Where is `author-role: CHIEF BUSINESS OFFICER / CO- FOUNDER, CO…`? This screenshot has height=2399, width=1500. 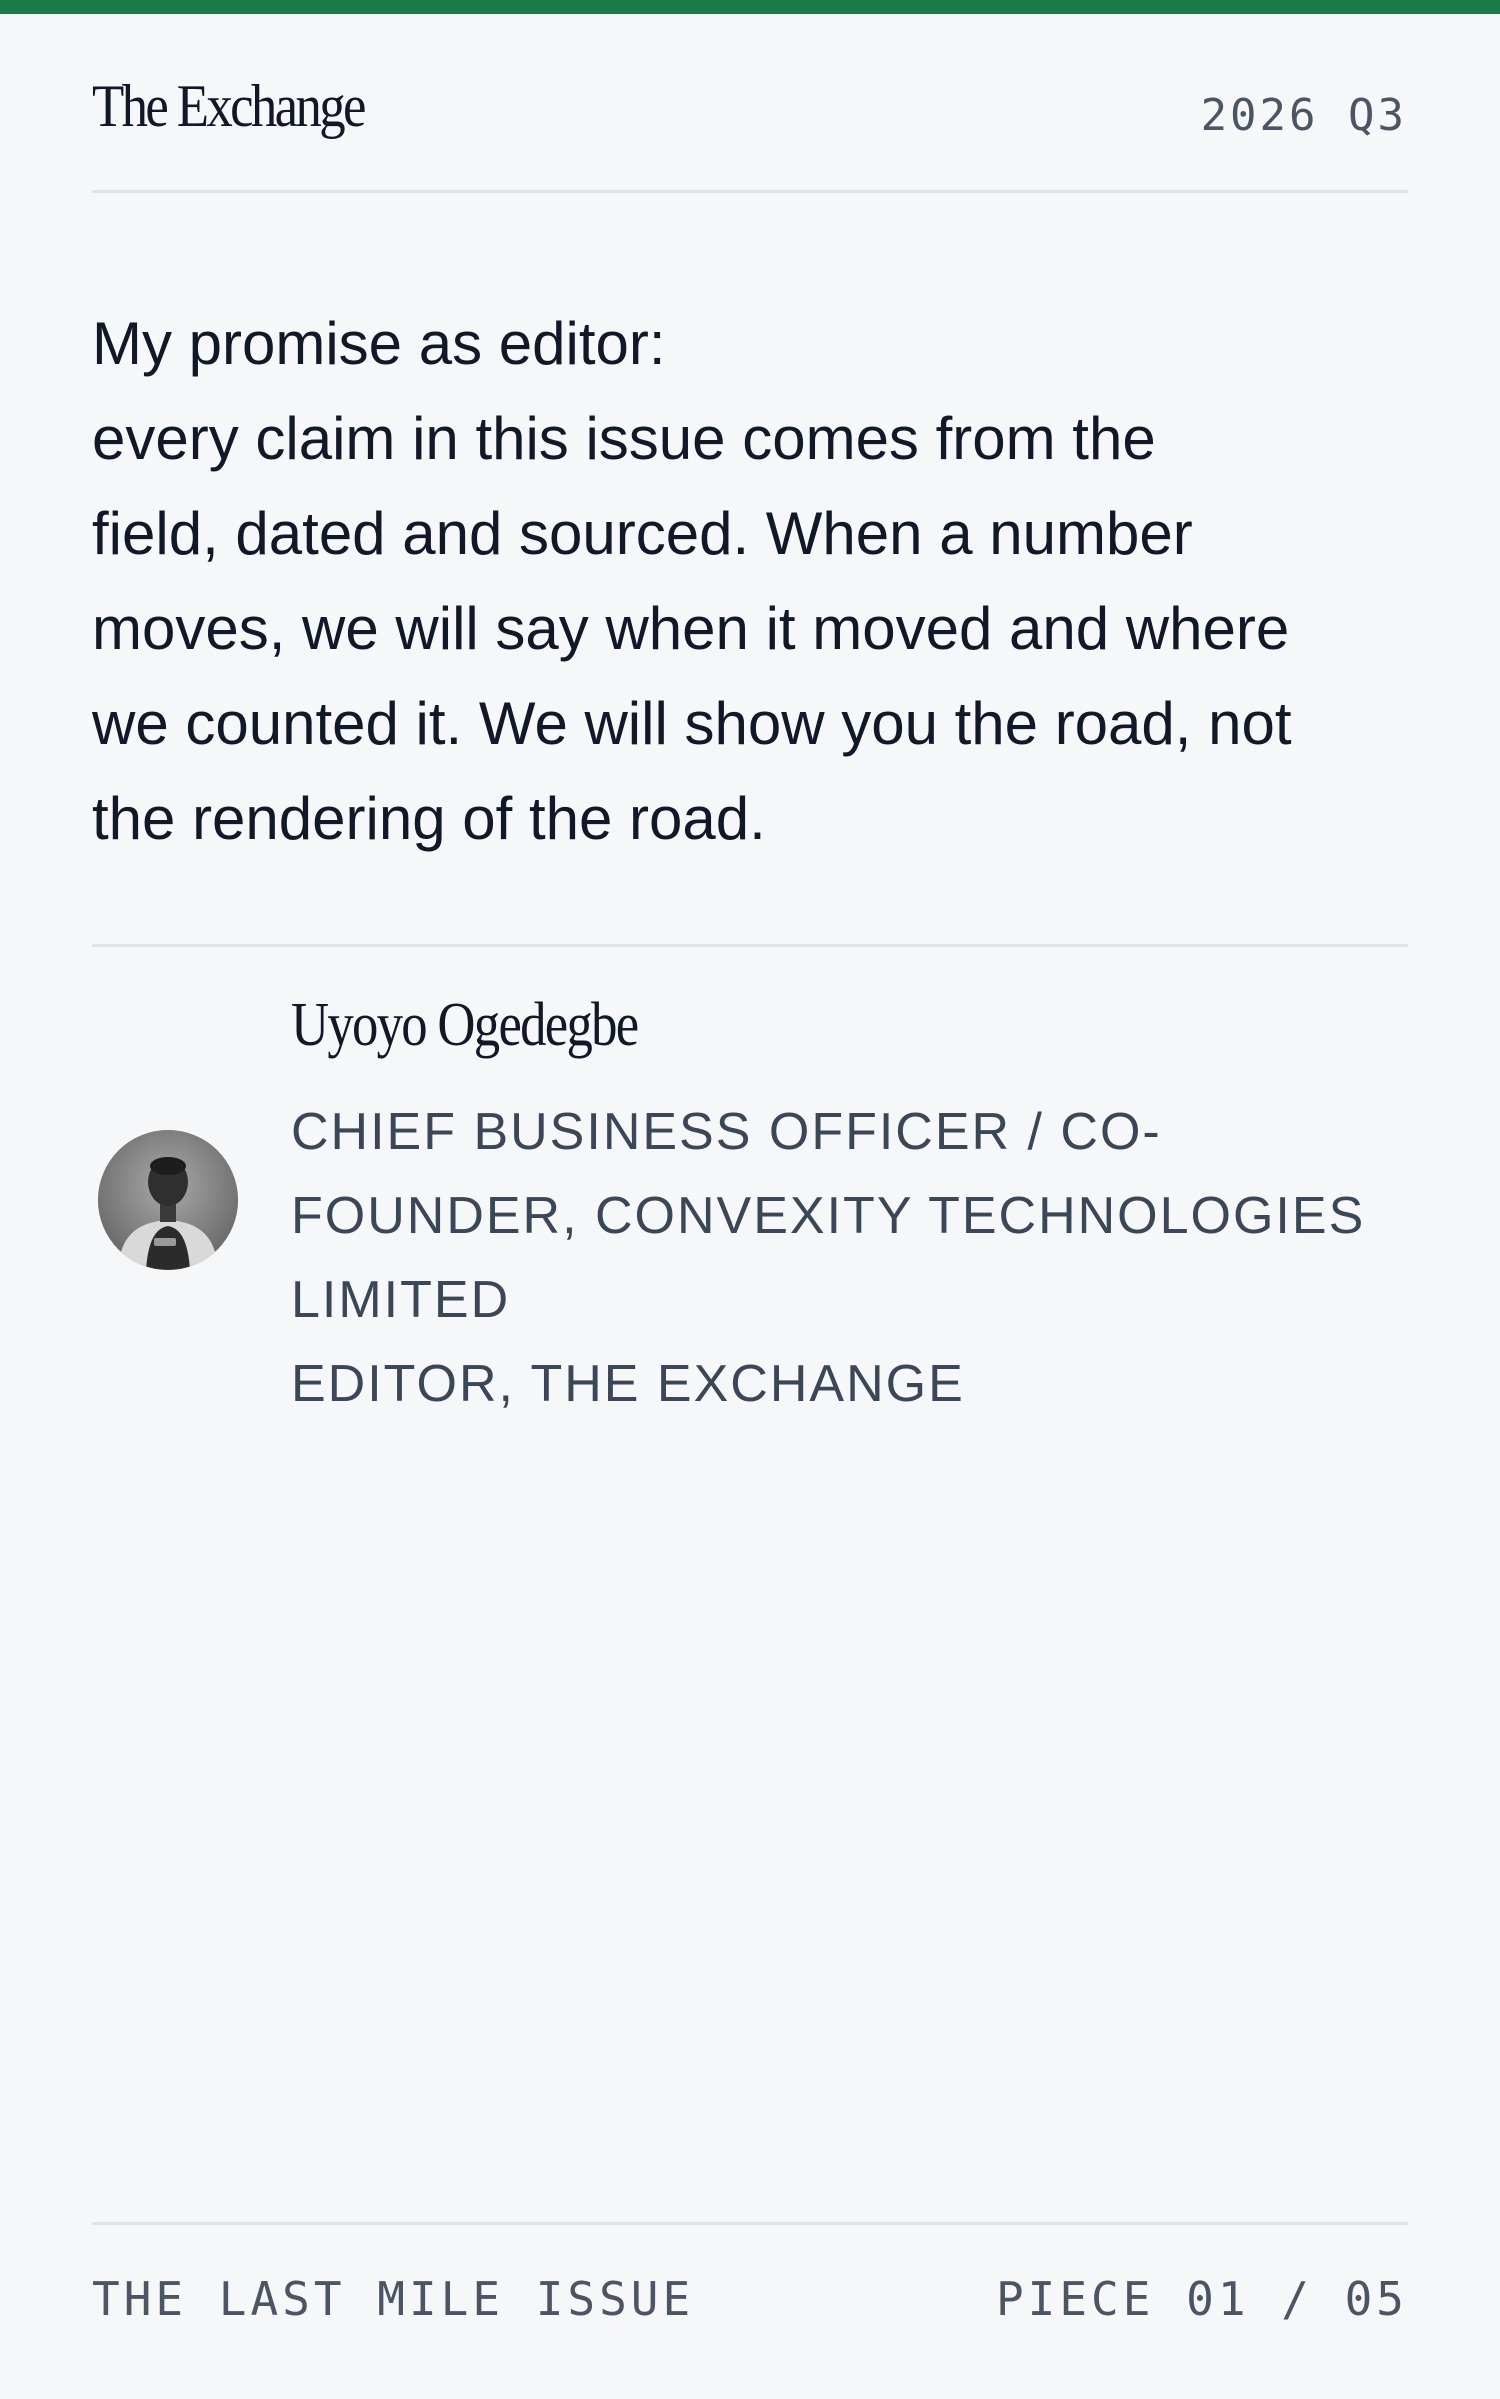
author-role: CHIEF BUSINESS OFFICER / CO- FOUNDER, CO… is located at coordinates (856, 1258).